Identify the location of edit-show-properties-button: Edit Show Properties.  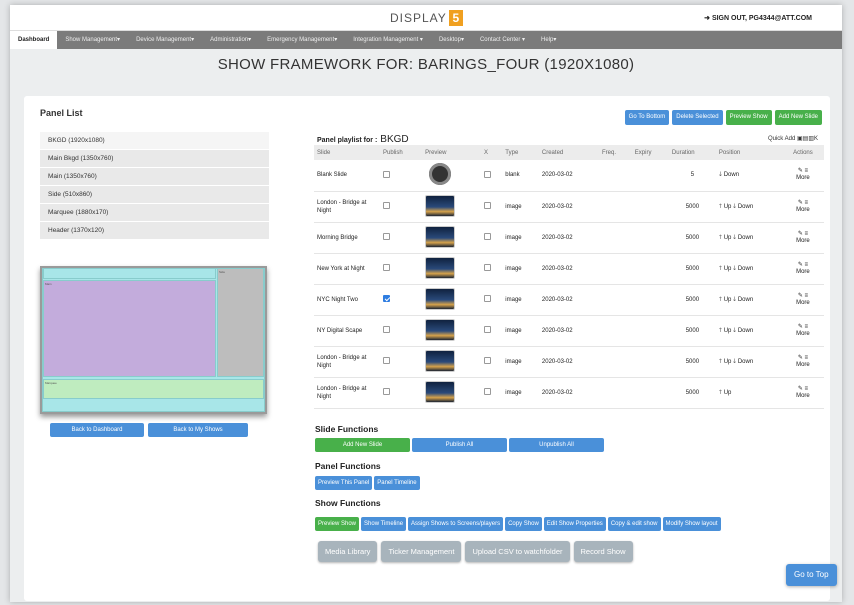
(574, 524).